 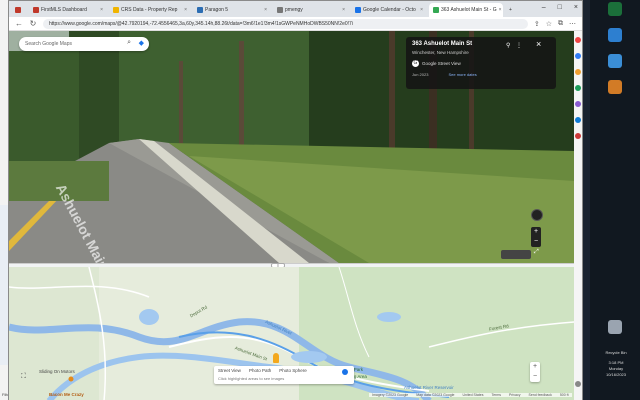 I want to click on bookmark-icon: ☆, so click(x=549, y=24).